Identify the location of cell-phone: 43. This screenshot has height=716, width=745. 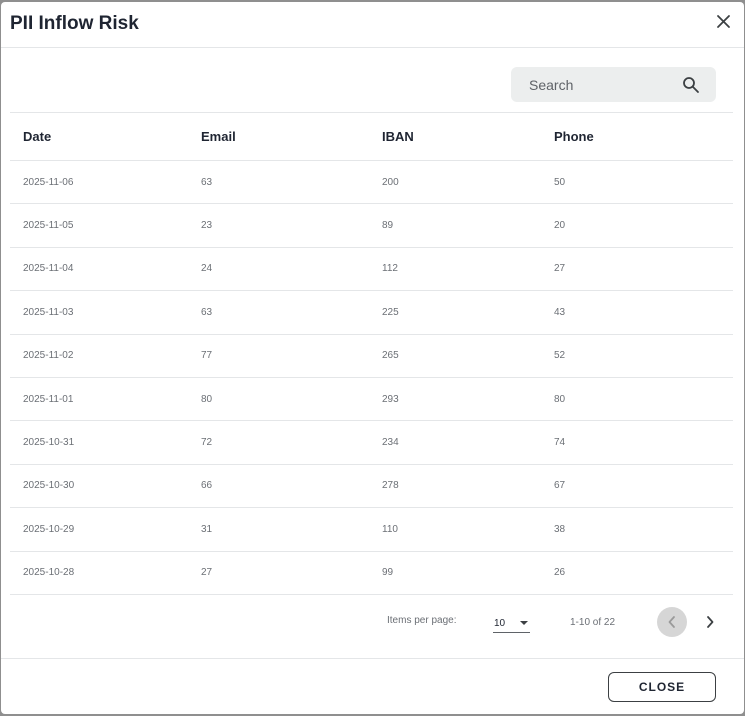
(637, 312).